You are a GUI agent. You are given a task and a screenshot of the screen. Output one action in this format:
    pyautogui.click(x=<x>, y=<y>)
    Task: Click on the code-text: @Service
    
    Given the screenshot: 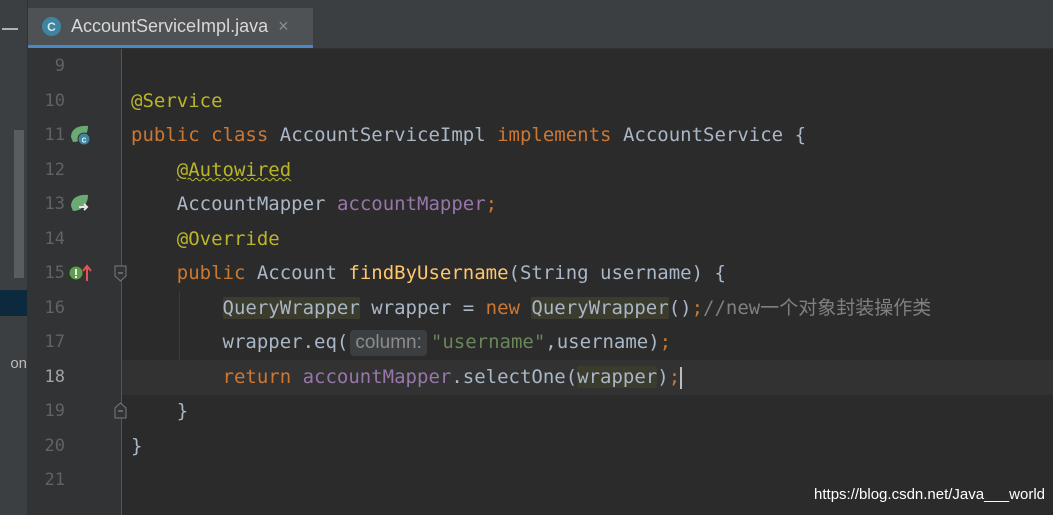 What is the action you would take?
    pyautogui.click(x=177, y=101)
    